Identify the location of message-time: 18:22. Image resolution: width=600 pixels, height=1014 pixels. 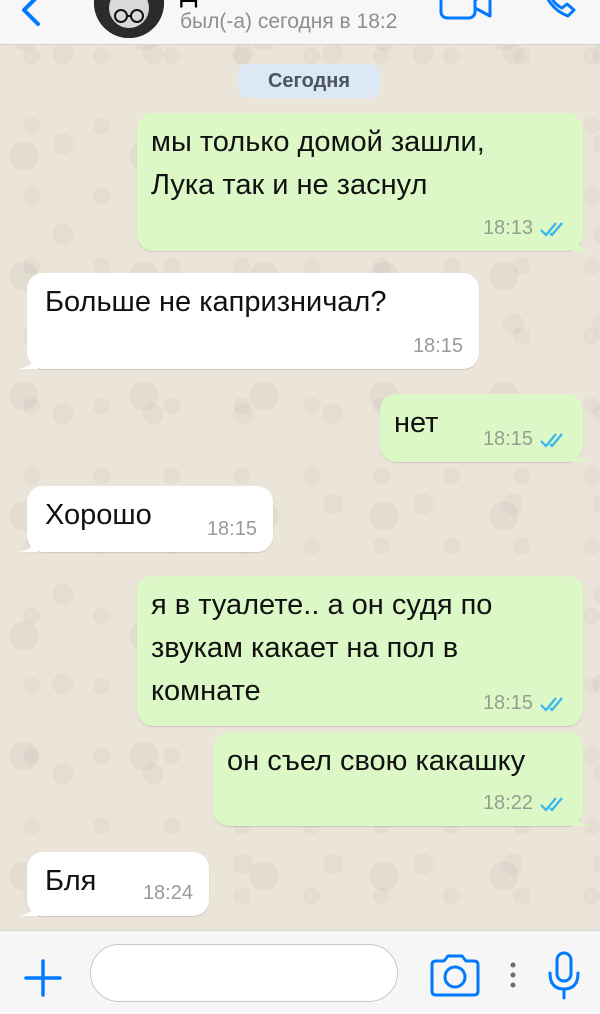
(507, 803).